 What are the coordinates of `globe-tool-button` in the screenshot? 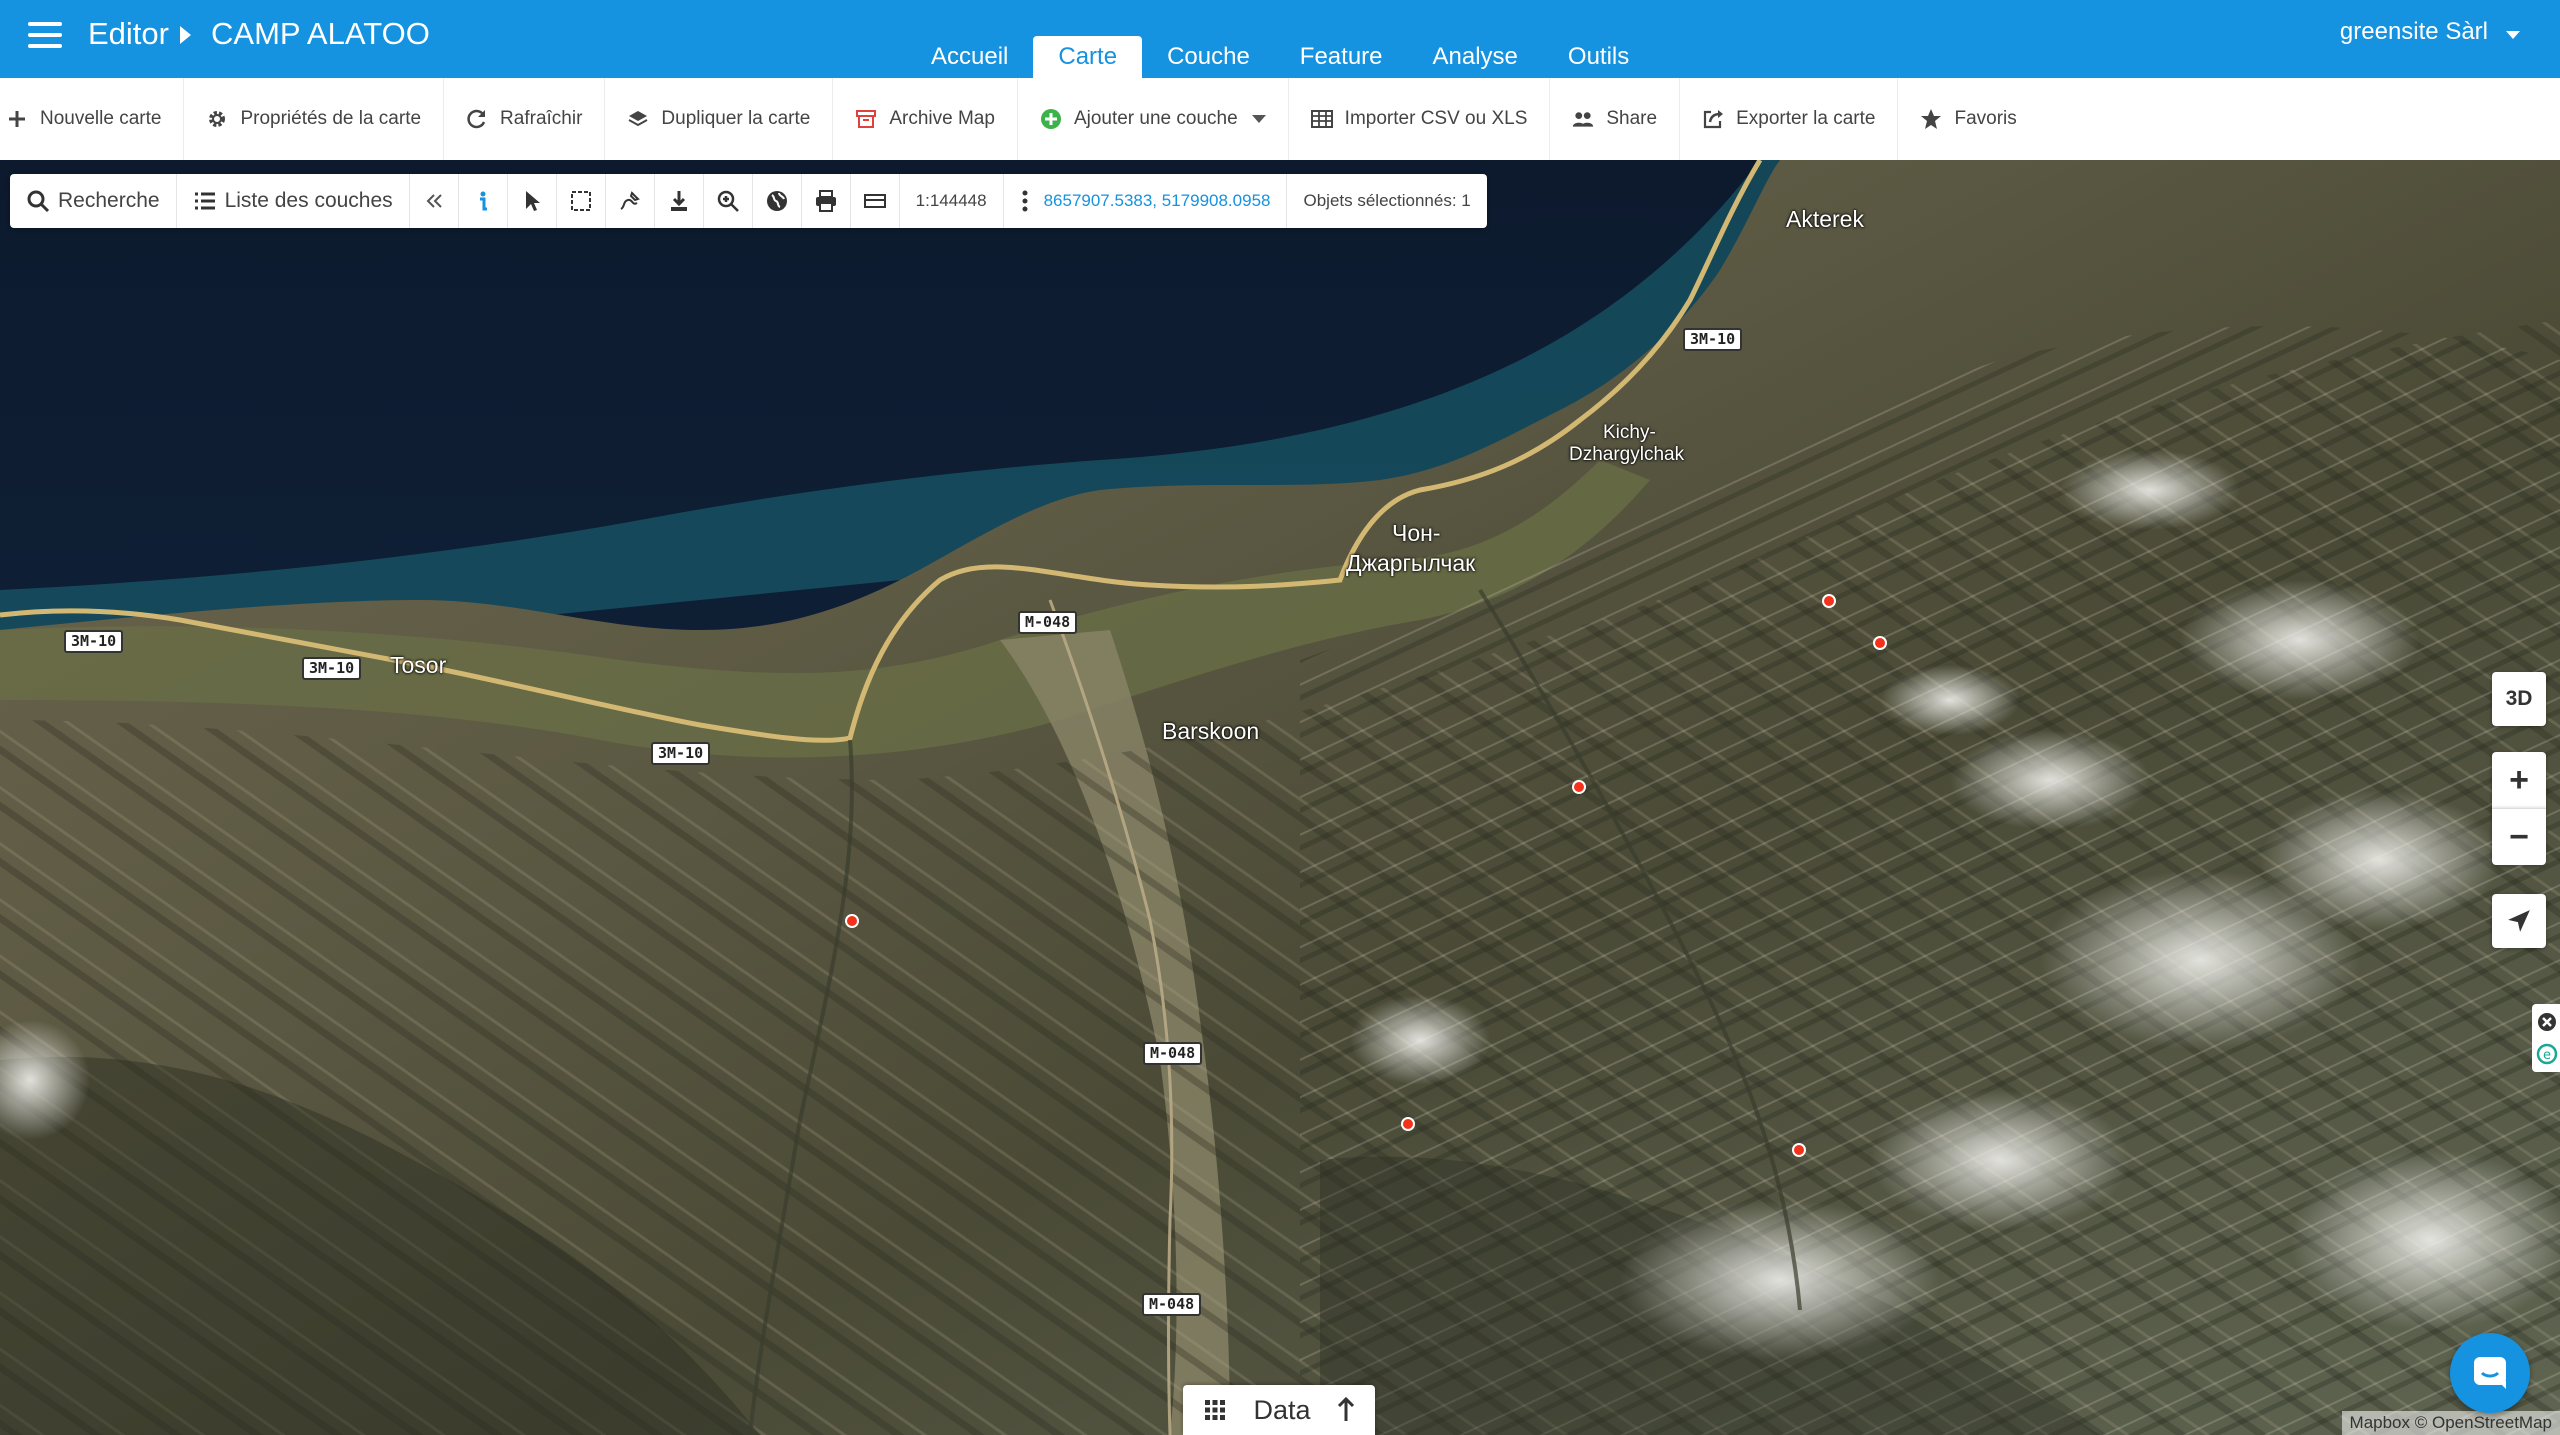 It's located at (776, 201).